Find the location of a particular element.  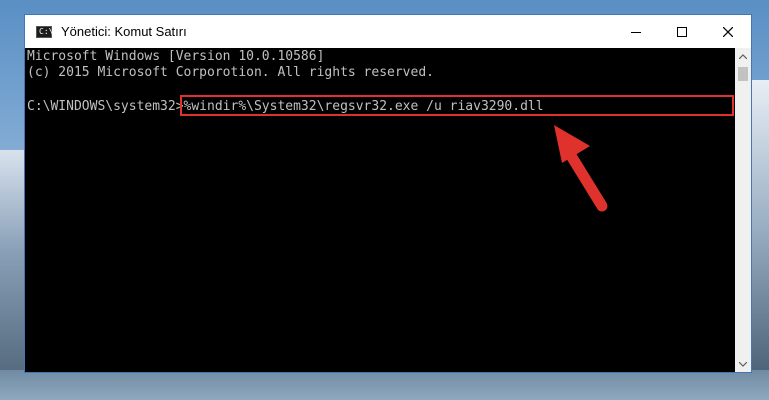

scroll-down-button is located at coordinates (743, 364).